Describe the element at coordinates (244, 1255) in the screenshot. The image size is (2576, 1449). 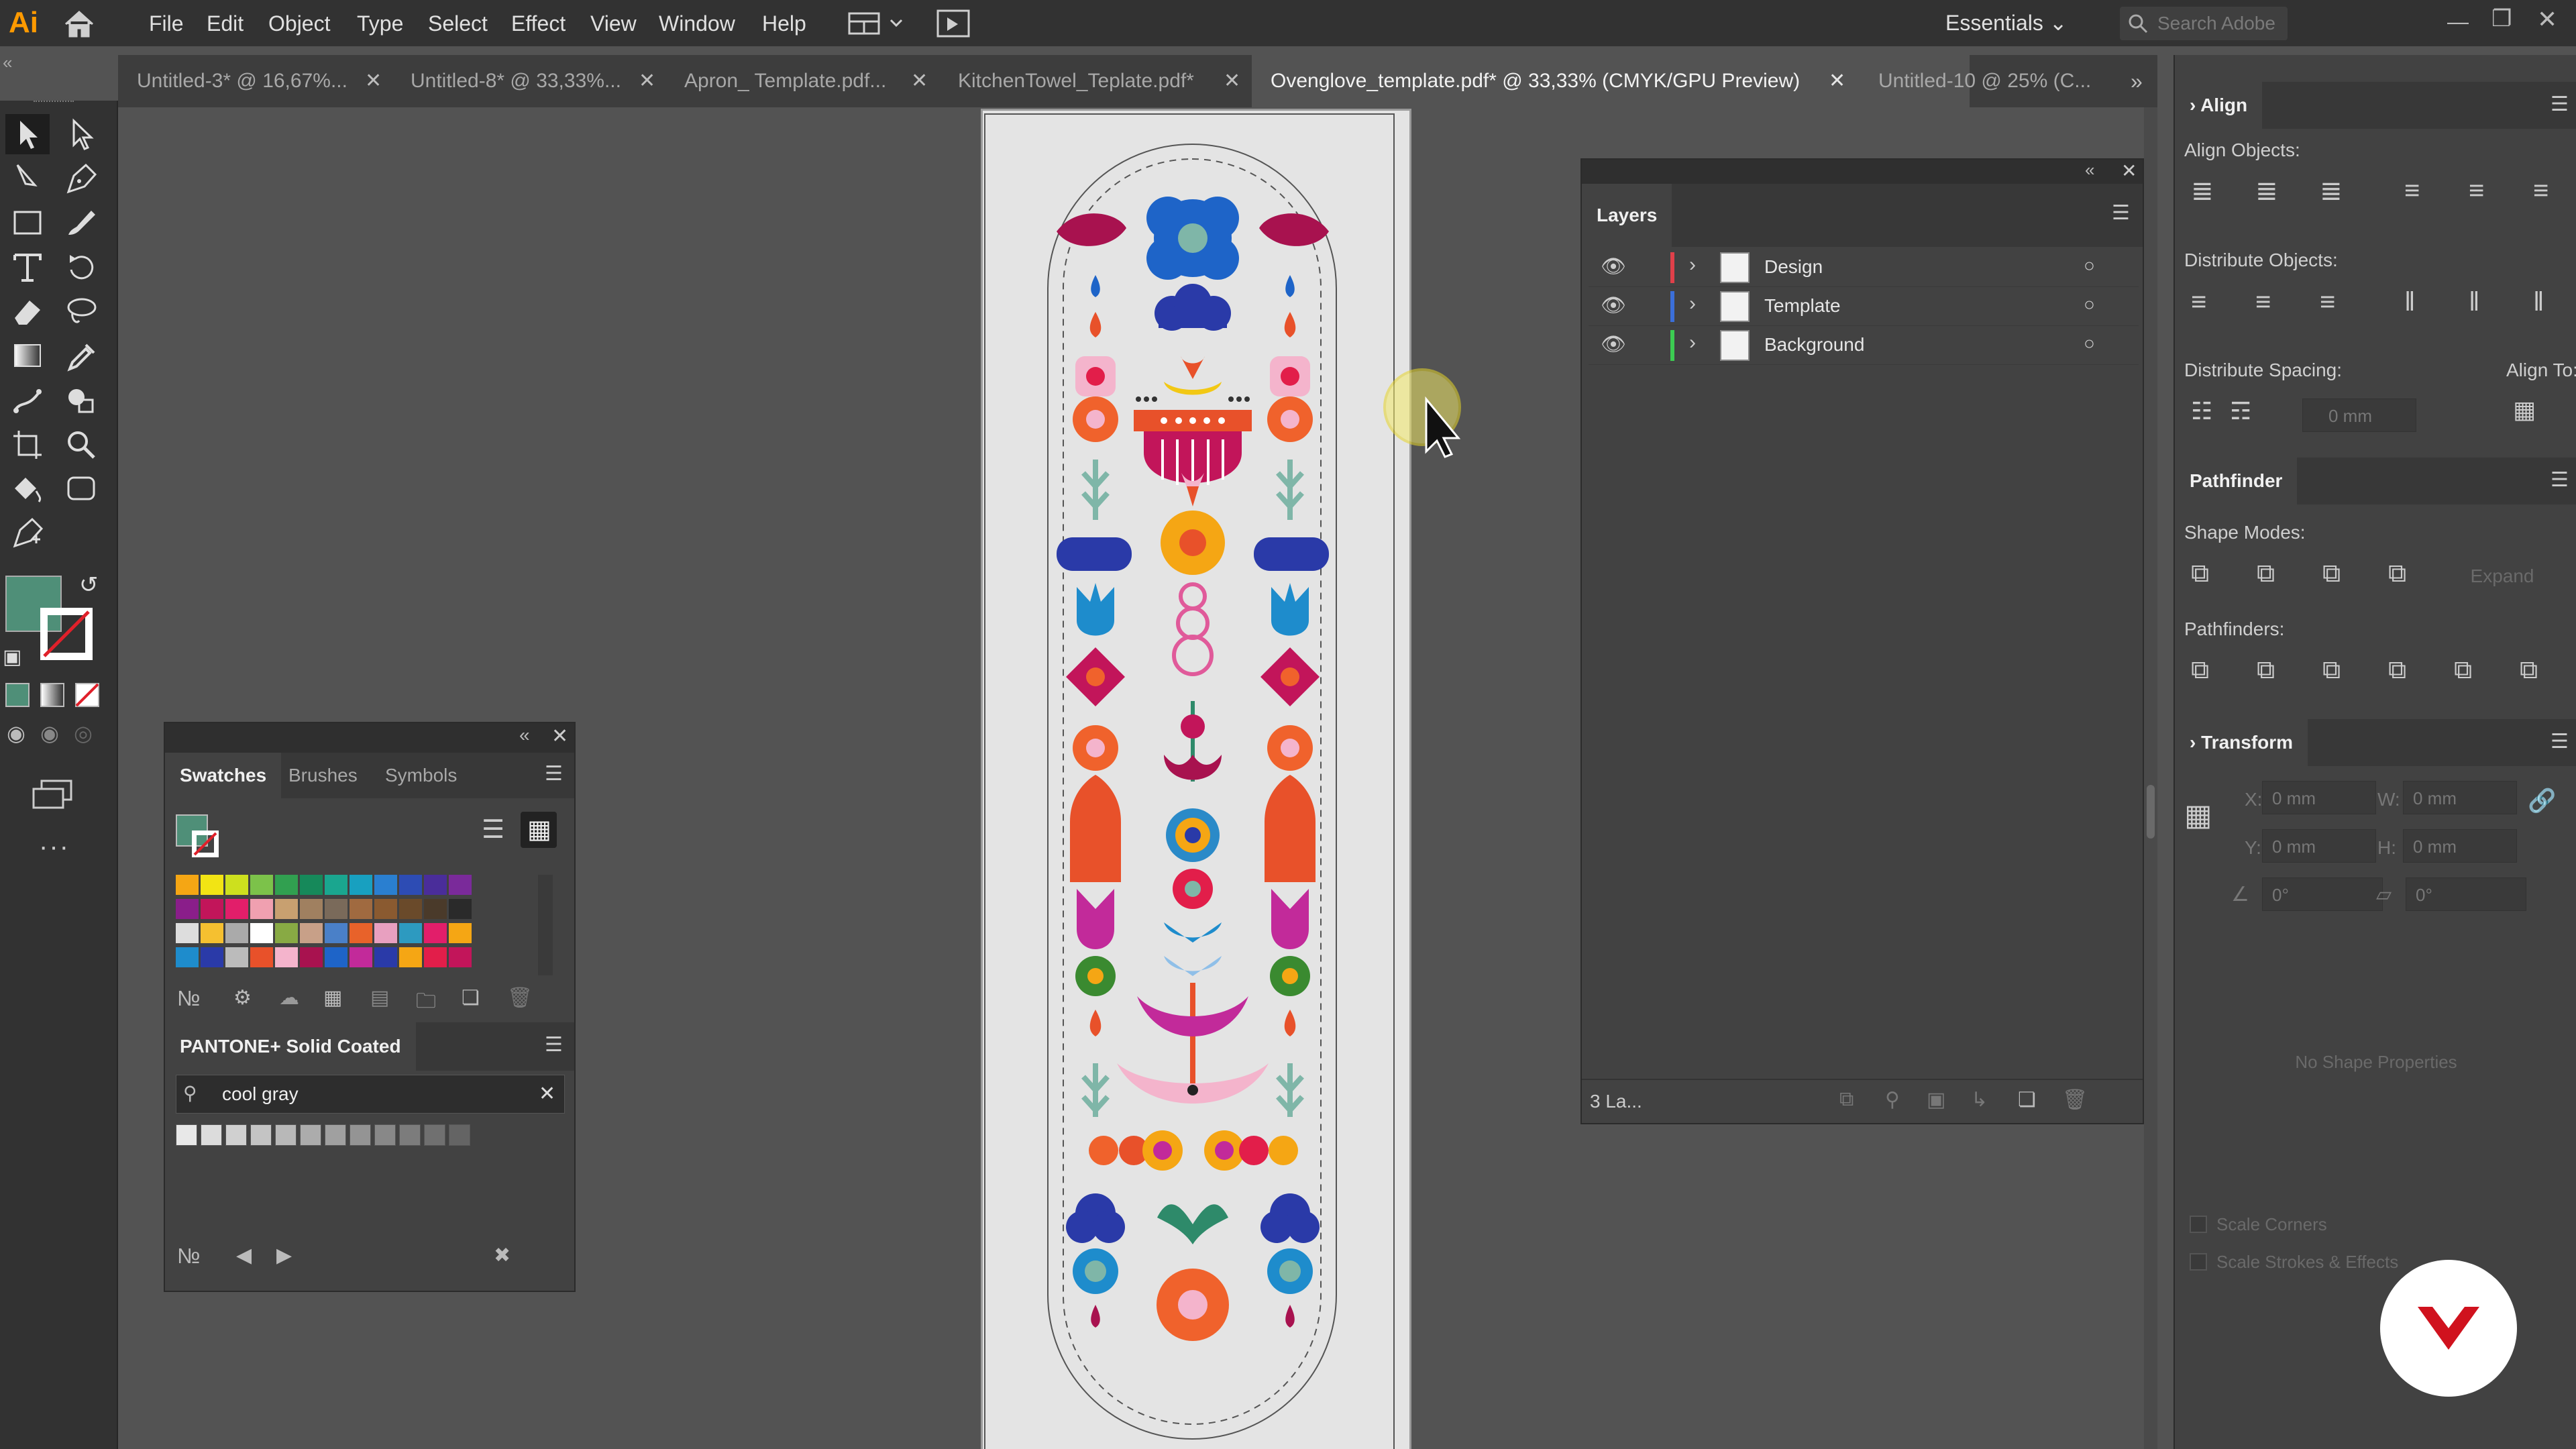
I see `previous-library-icon: ◀` at that location.